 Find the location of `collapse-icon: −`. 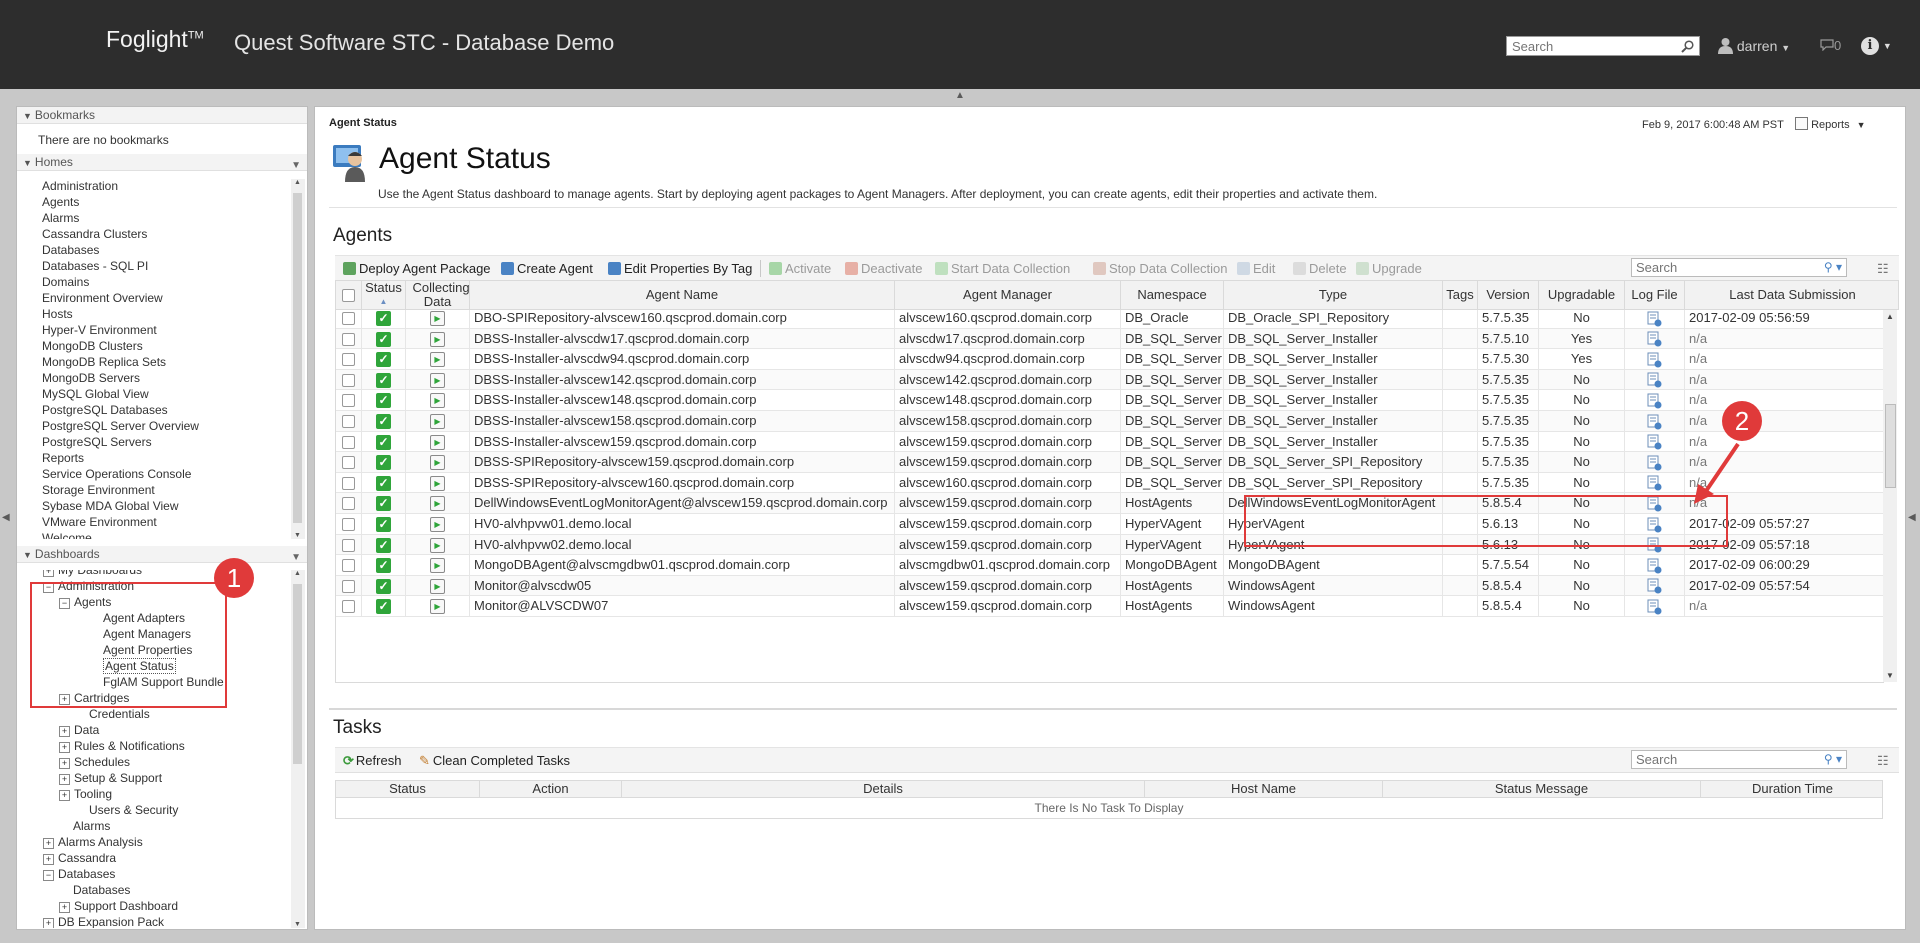

collapse-icon: − is located at coordinates (48, 875).